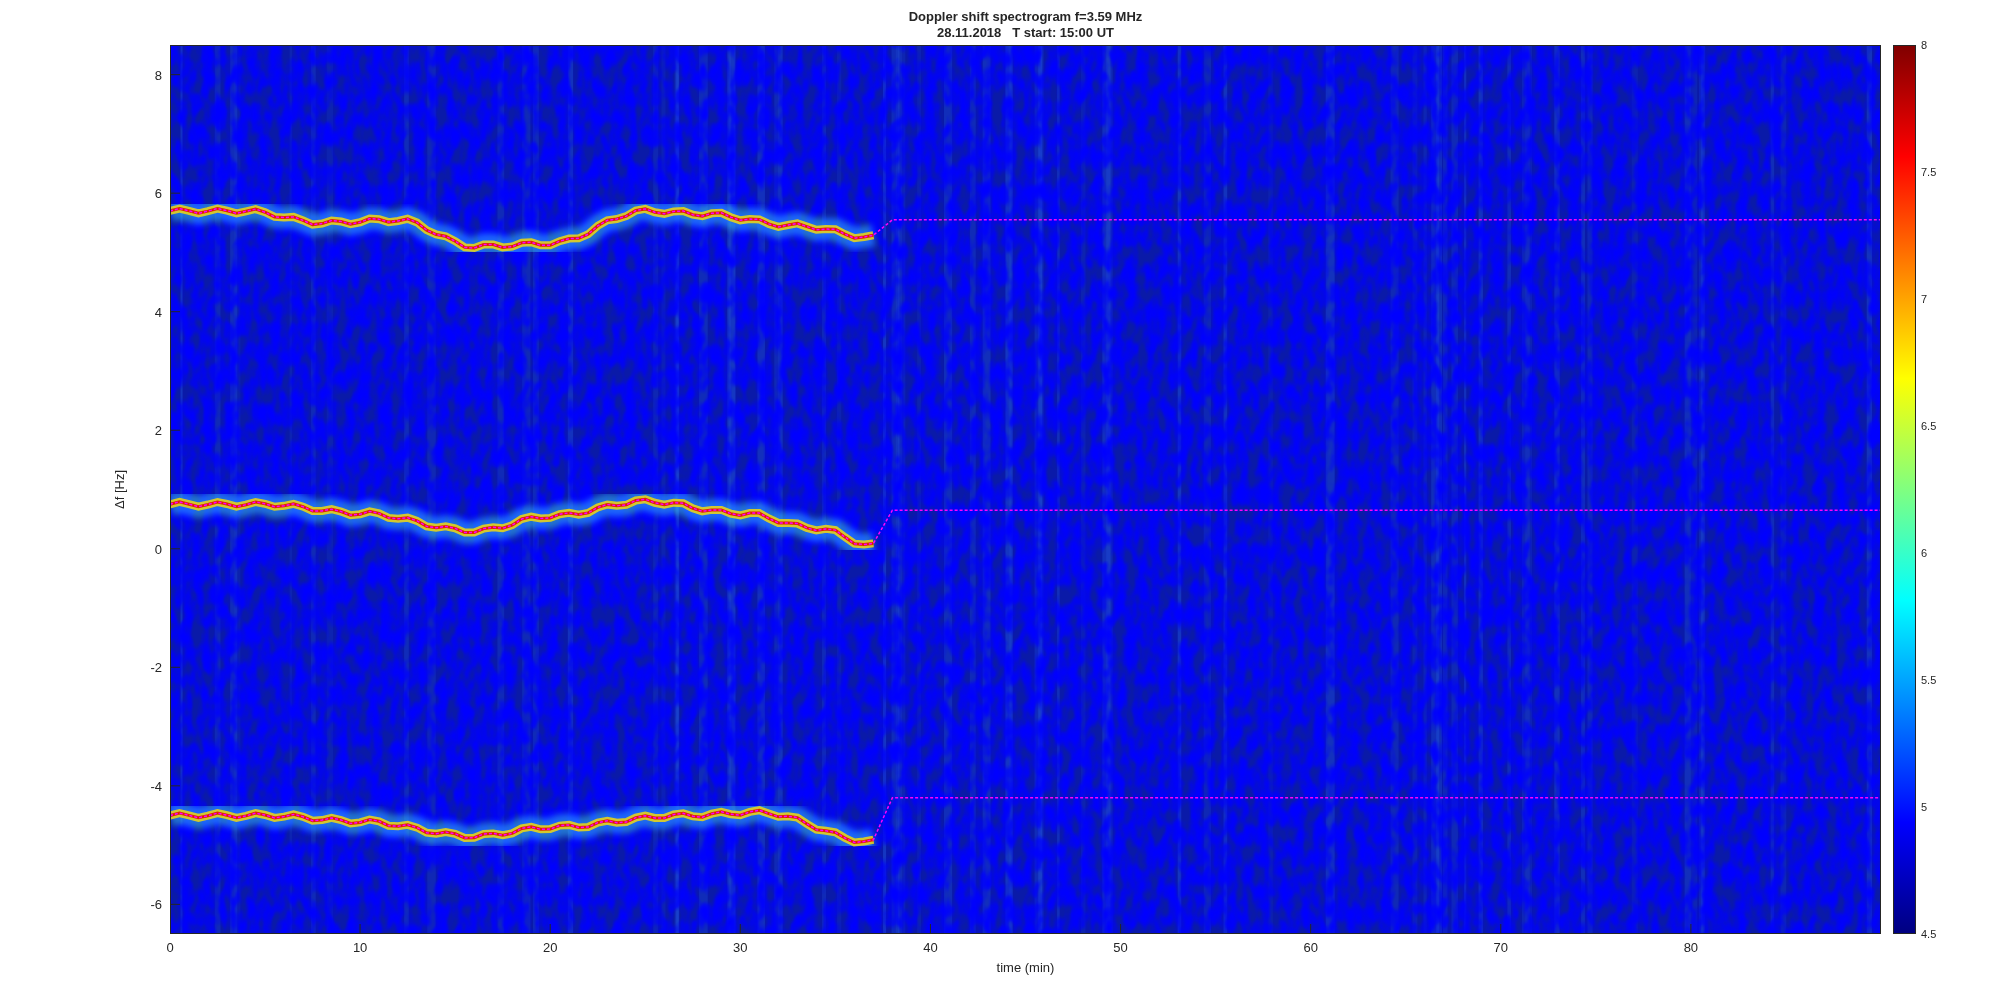  Describe the element at coordinates (1500, 947) in the screenshot. I see `x-tick-label: 70` at that location.